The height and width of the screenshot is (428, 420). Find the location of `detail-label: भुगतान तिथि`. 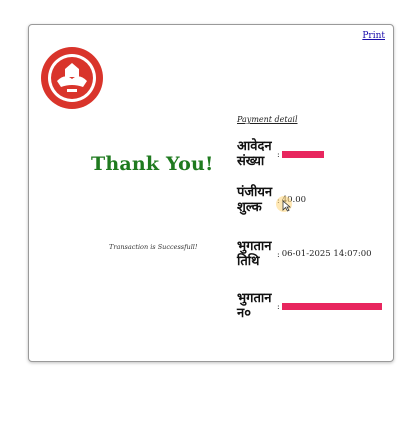

detail-label: भुगतान तिथि is located at coordinates (254, 254).